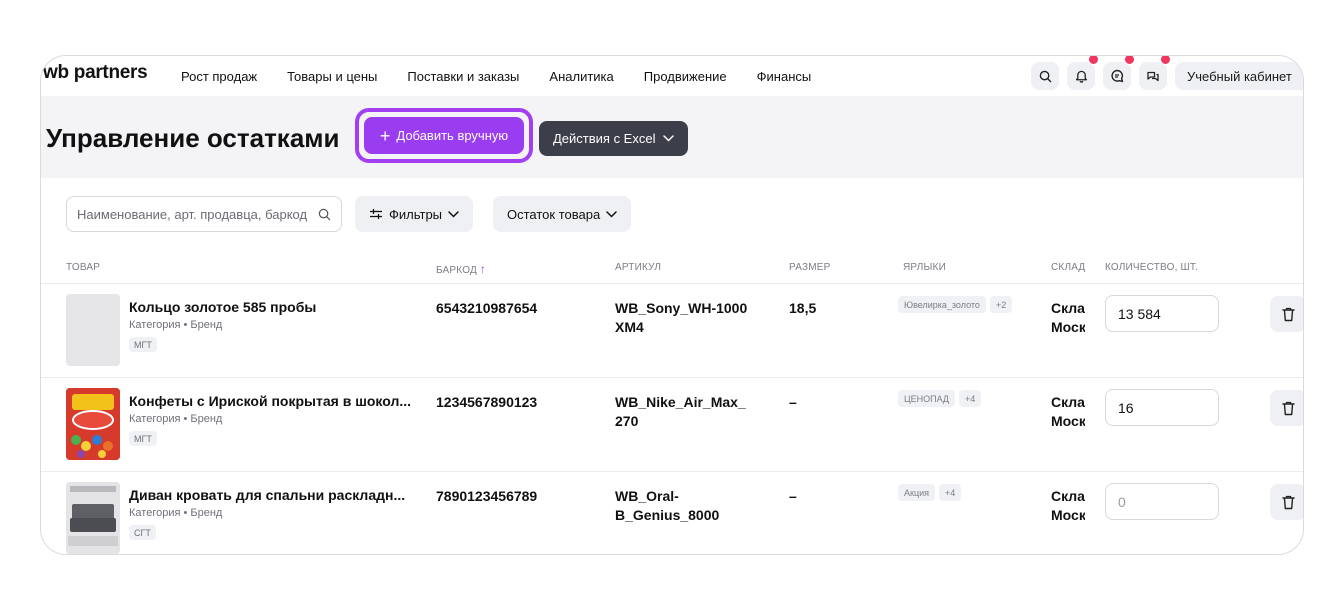 The height and width of the screenshot is (610, 1344). I want to click on label-chip: ЦЕНОПАД, so click(927, 398).